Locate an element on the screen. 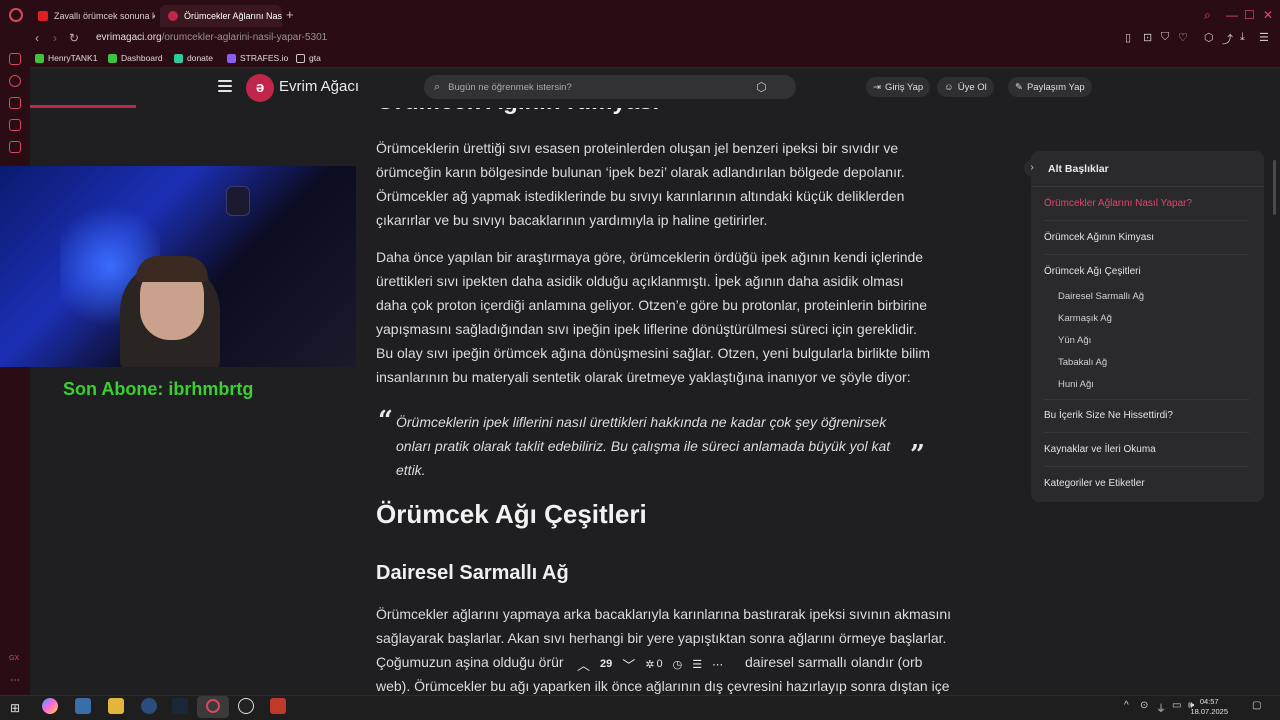  app-icon is located at coordinates (149, 706).